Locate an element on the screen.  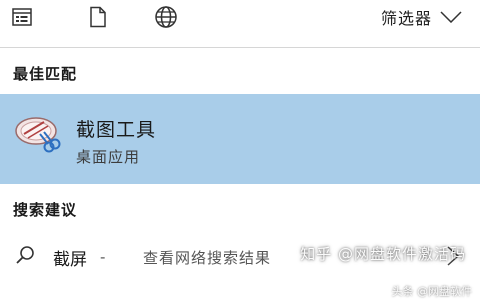
app-type: 桌面应用 is located at coordinates (108, 157).